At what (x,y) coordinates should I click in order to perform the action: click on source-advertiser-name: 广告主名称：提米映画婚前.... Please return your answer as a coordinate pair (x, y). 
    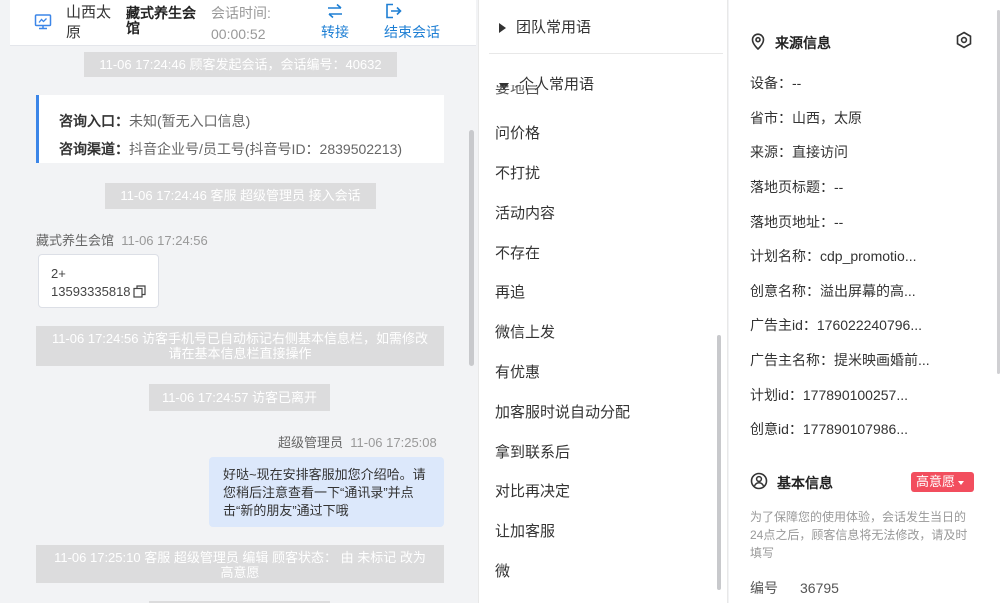
    Looking at the image, I should click on (840, 360).